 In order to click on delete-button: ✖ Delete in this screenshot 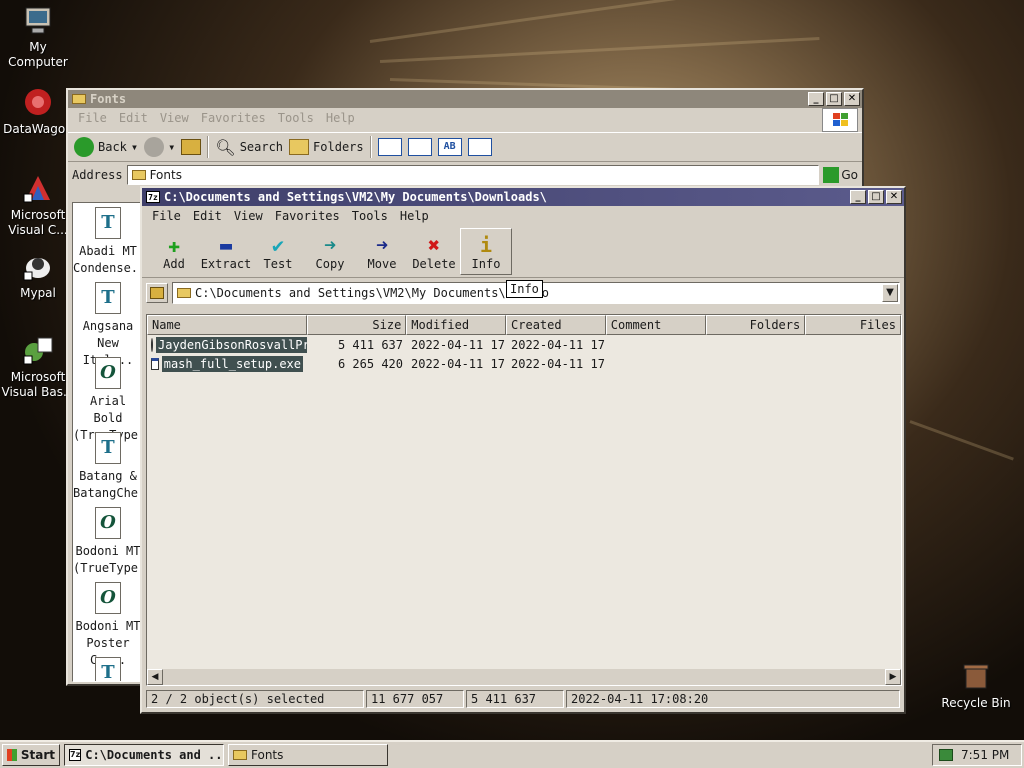, I will do `click(434, 251)`.